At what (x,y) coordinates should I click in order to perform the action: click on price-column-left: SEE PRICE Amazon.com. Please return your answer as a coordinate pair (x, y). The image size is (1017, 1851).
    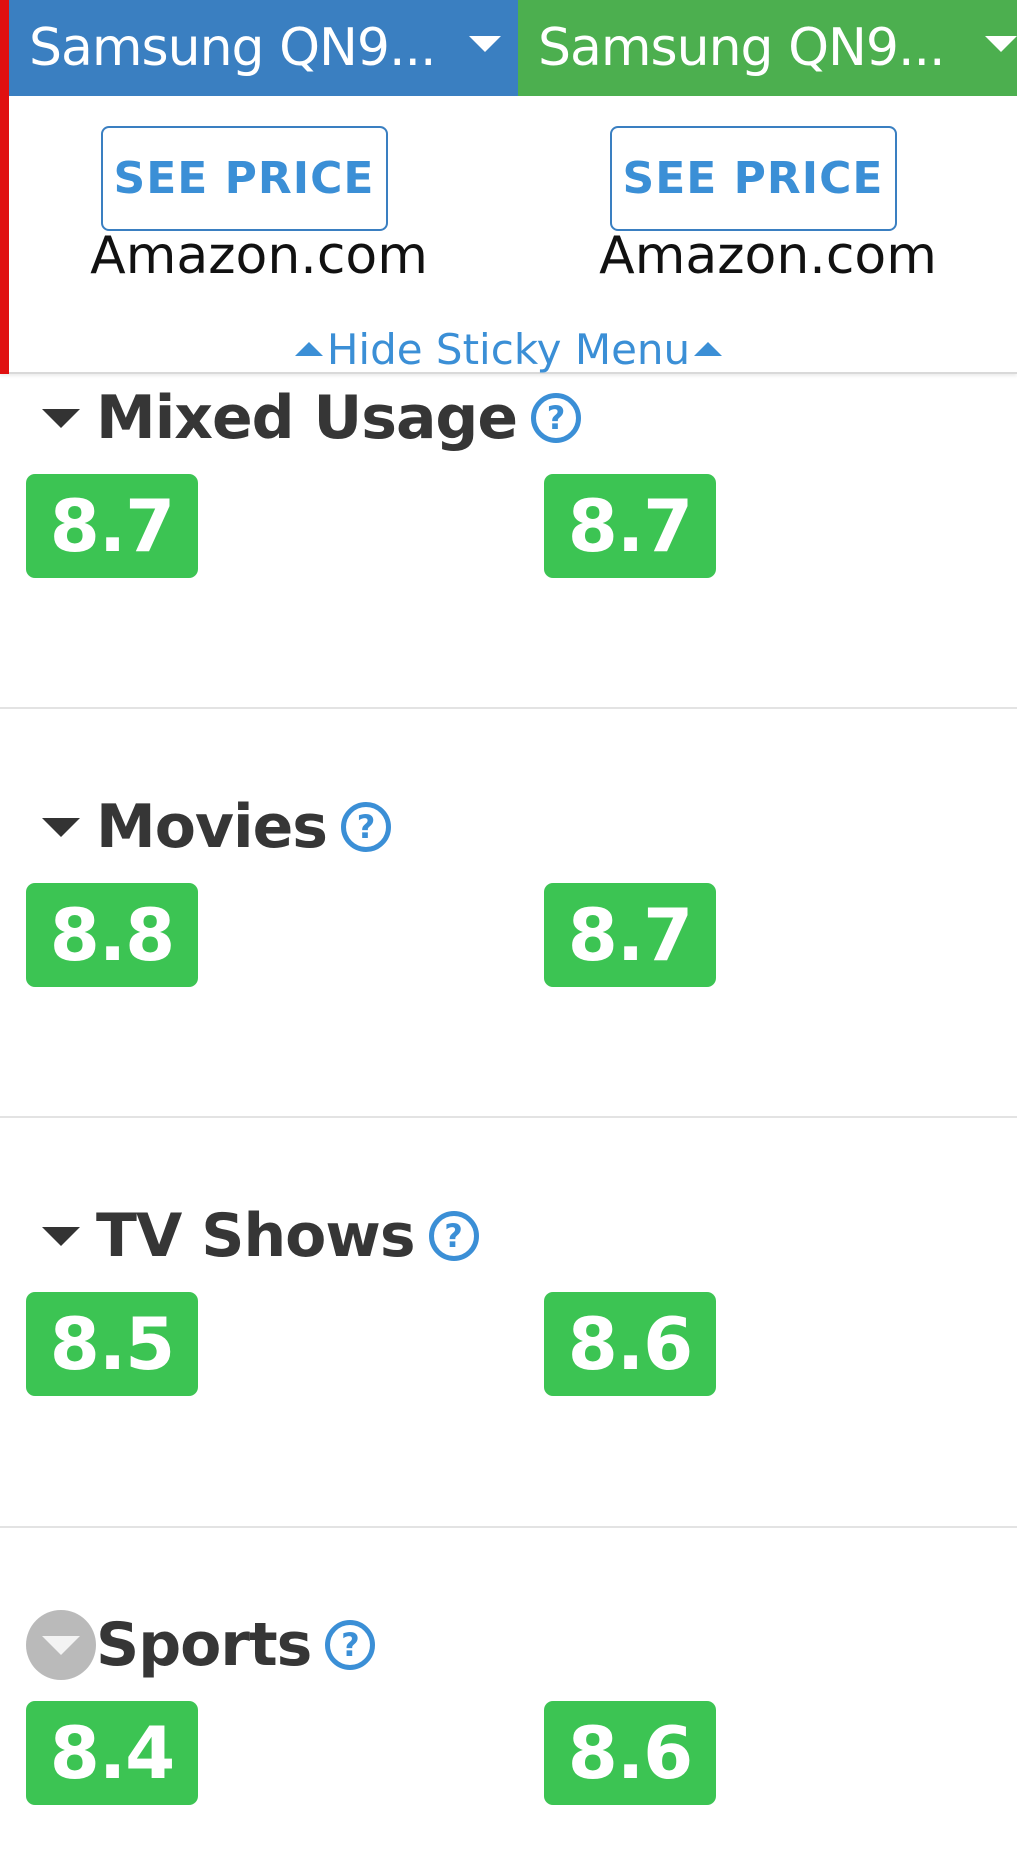
    Looking at the image, I should click on (262, 206).